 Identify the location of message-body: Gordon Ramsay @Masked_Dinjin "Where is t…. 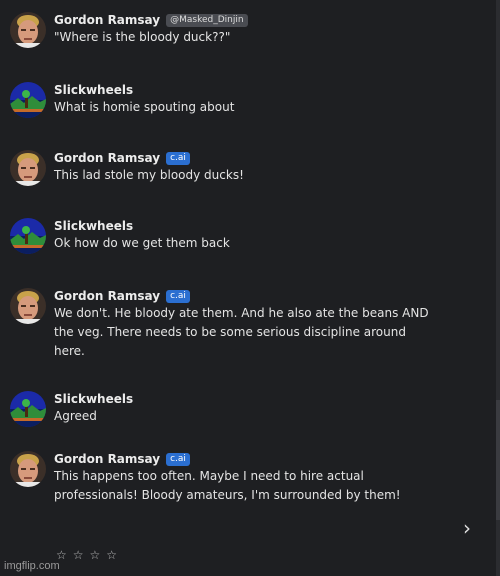
(244, 29).